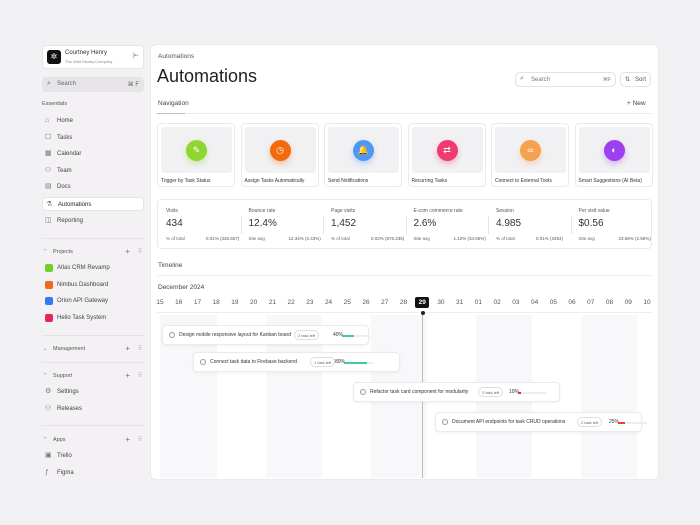 This screenshot has width=700, height=525. What do you see at coordinates (216, 302) in the screenshot?
I see `timeline-day: 18` at bounding box center [216, 302].